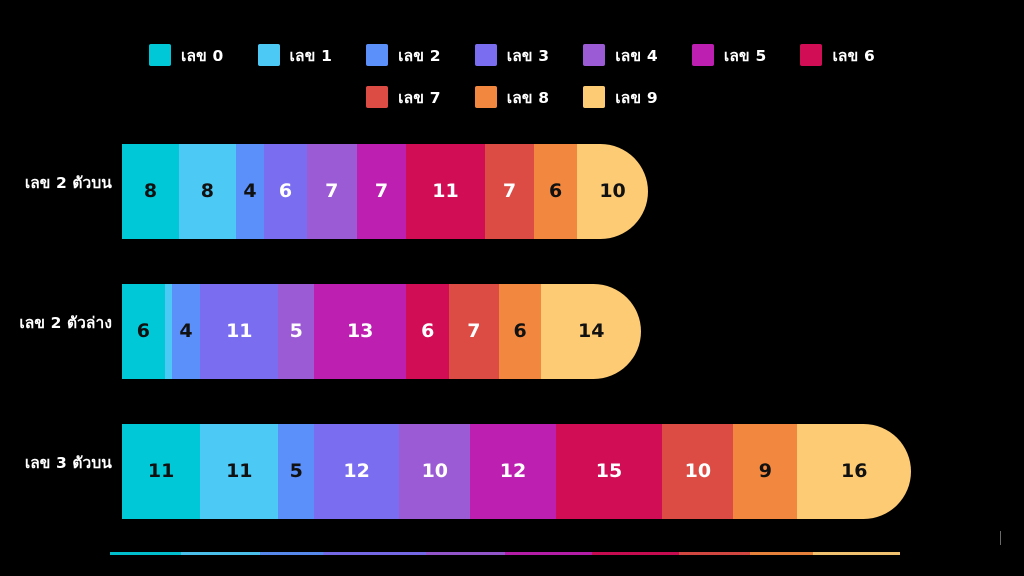 The width and height of the screenshot is (1024, 576). I want to click on legend-item: เลข 4, so click(620, 55).